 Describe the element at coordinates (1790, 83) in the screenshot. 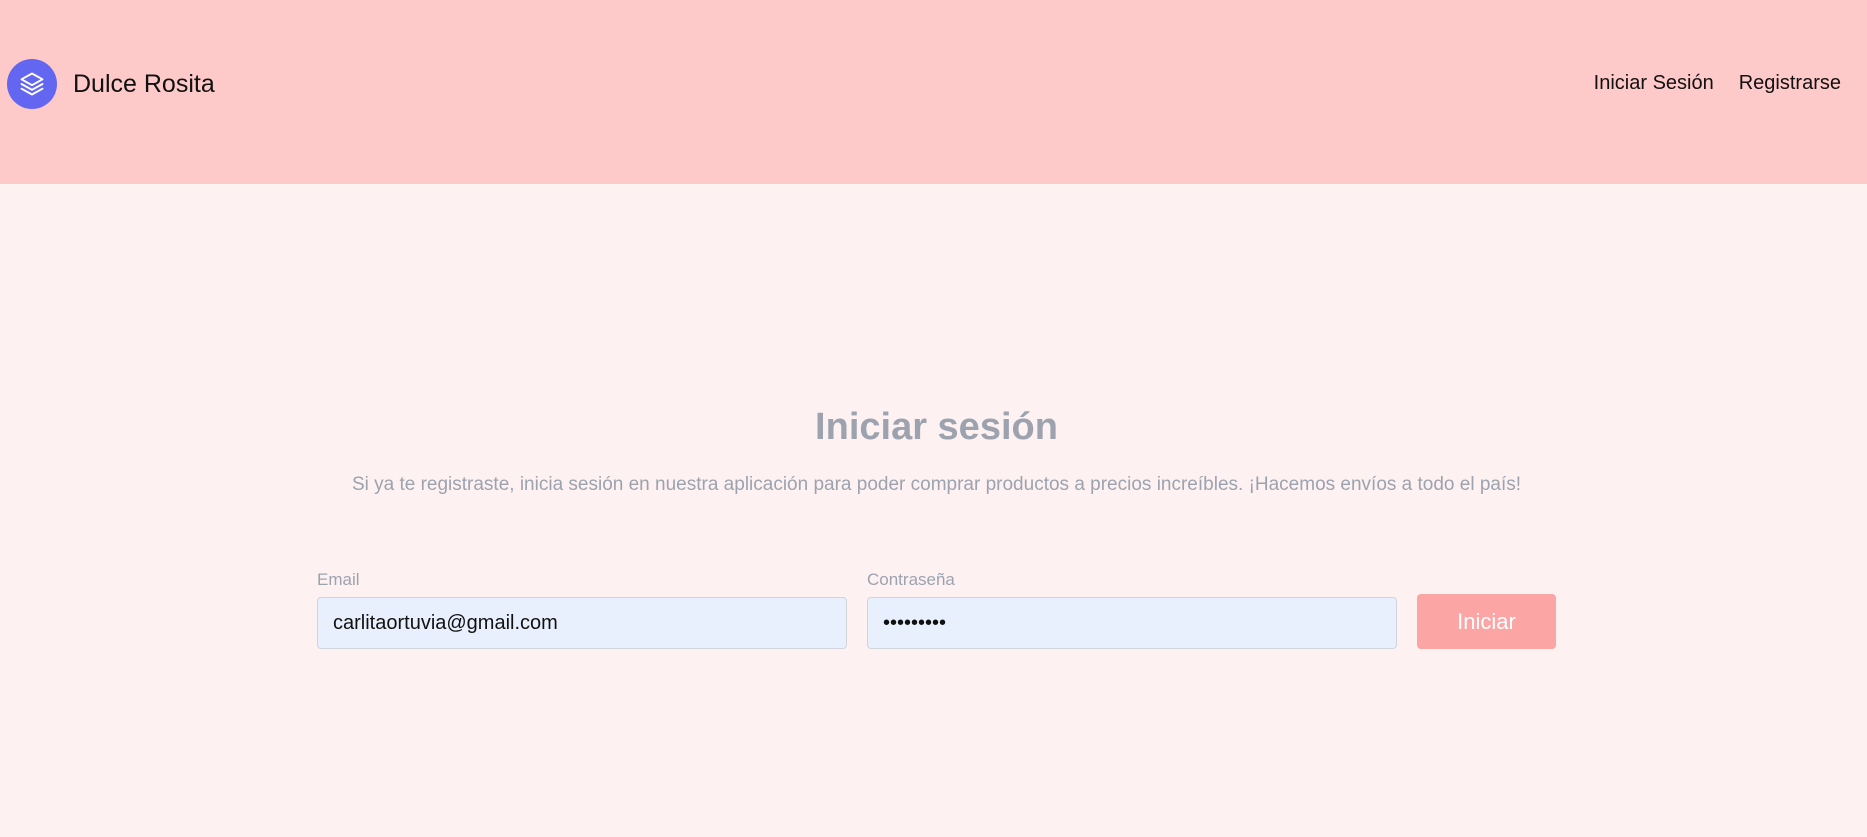

I see `nav-register-link: Registrarse` at that location.